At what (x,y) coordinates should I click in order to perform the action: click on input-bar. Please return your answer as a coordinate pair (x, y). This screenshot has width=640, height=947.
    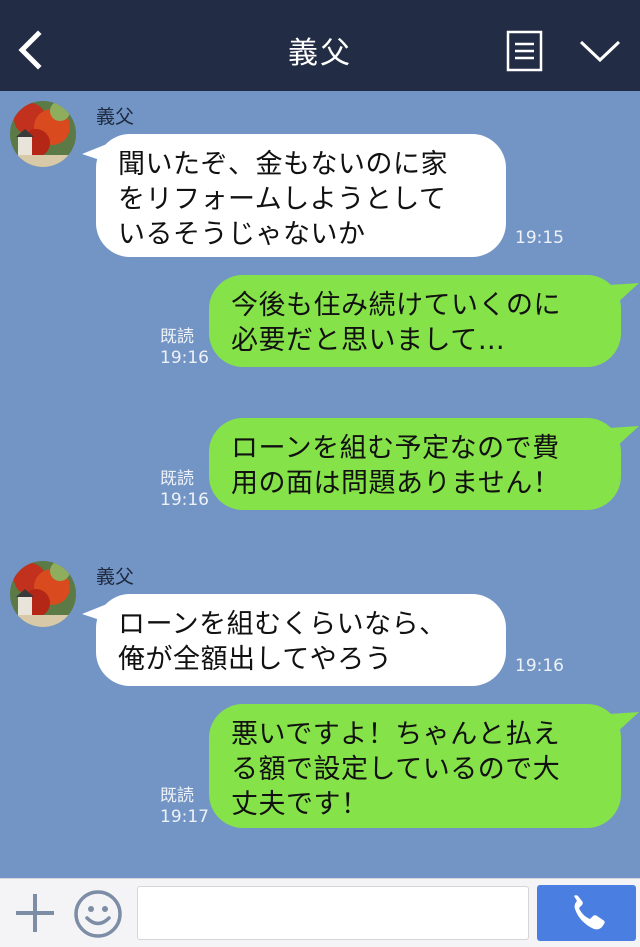
    Looking at the image, I should click on (320, 912).